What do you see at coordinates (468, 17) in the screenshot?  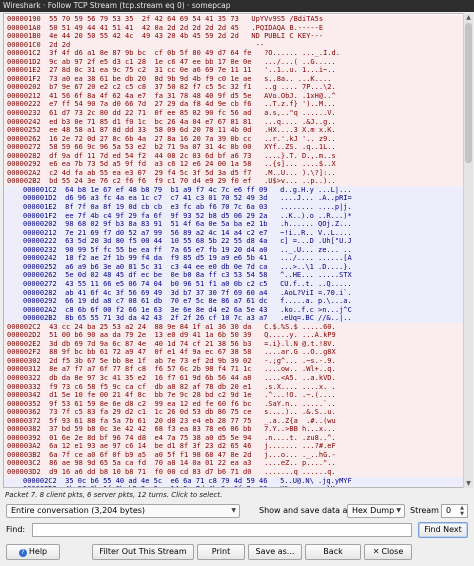 I see `scroll-up-icon: ▲` at bounding box center [468, 17].